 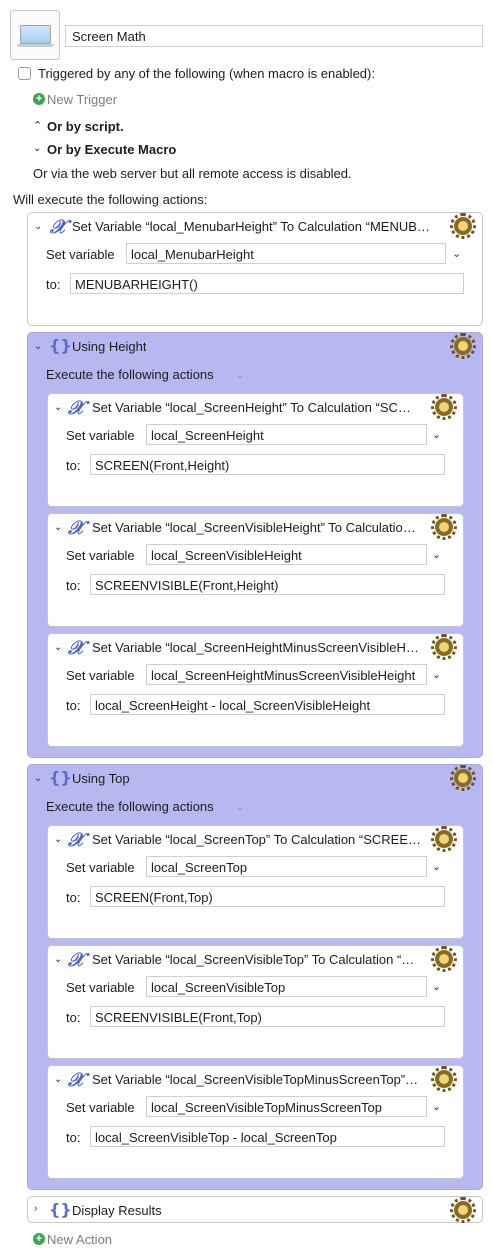 What do you see at coordinates (37, 148) in the screenshot?
I see `chevron-down-icon: ⌄` at bounding box center [37, 148].